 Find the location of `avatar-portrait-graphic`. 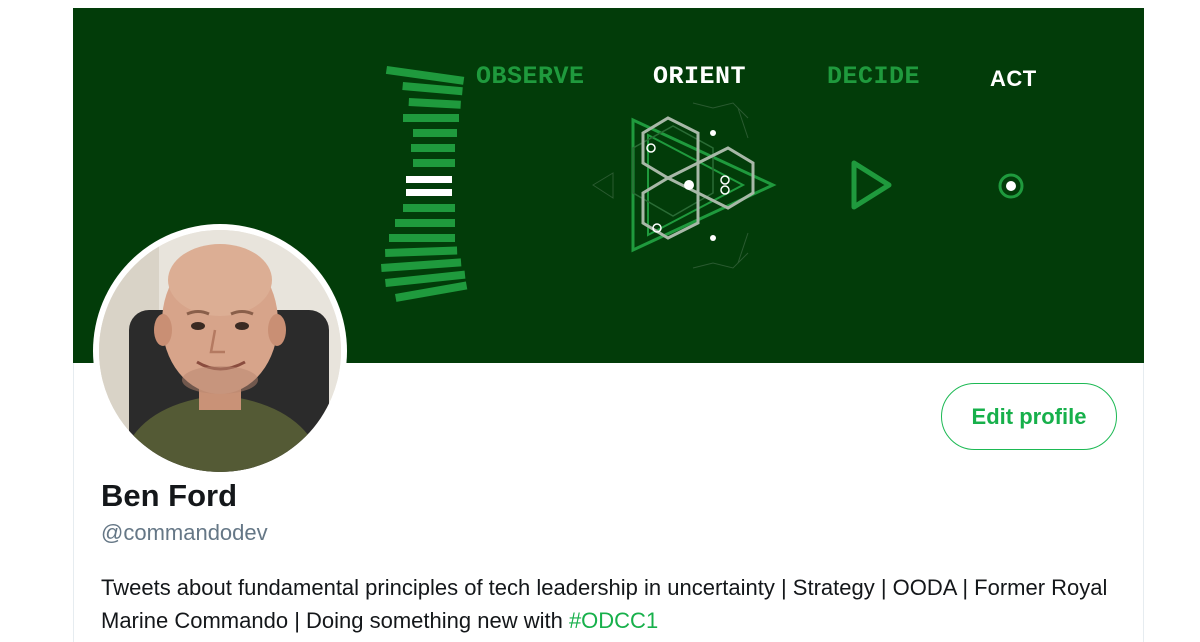

avatar-portrait-graphic is located at coordinates (220, 351).